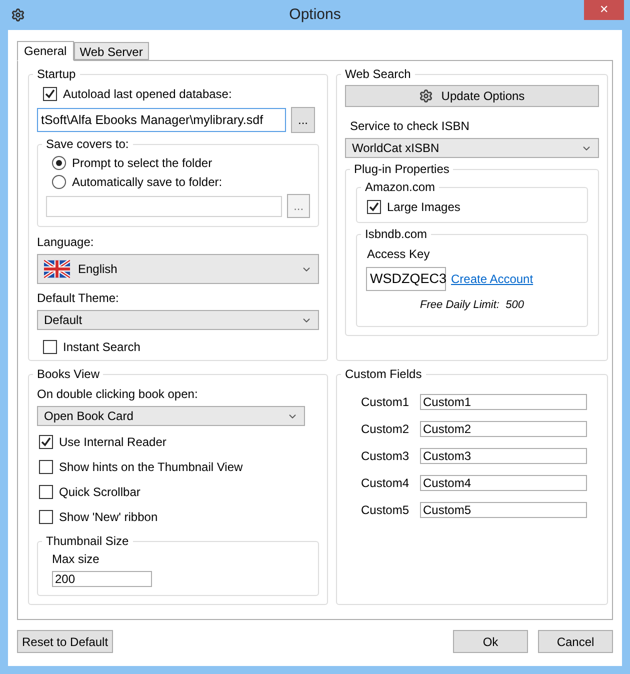 Image resolution: width=630 pixels, height=674 pixels. I want to click on group-title: Amazon.com, so click(400, 187).